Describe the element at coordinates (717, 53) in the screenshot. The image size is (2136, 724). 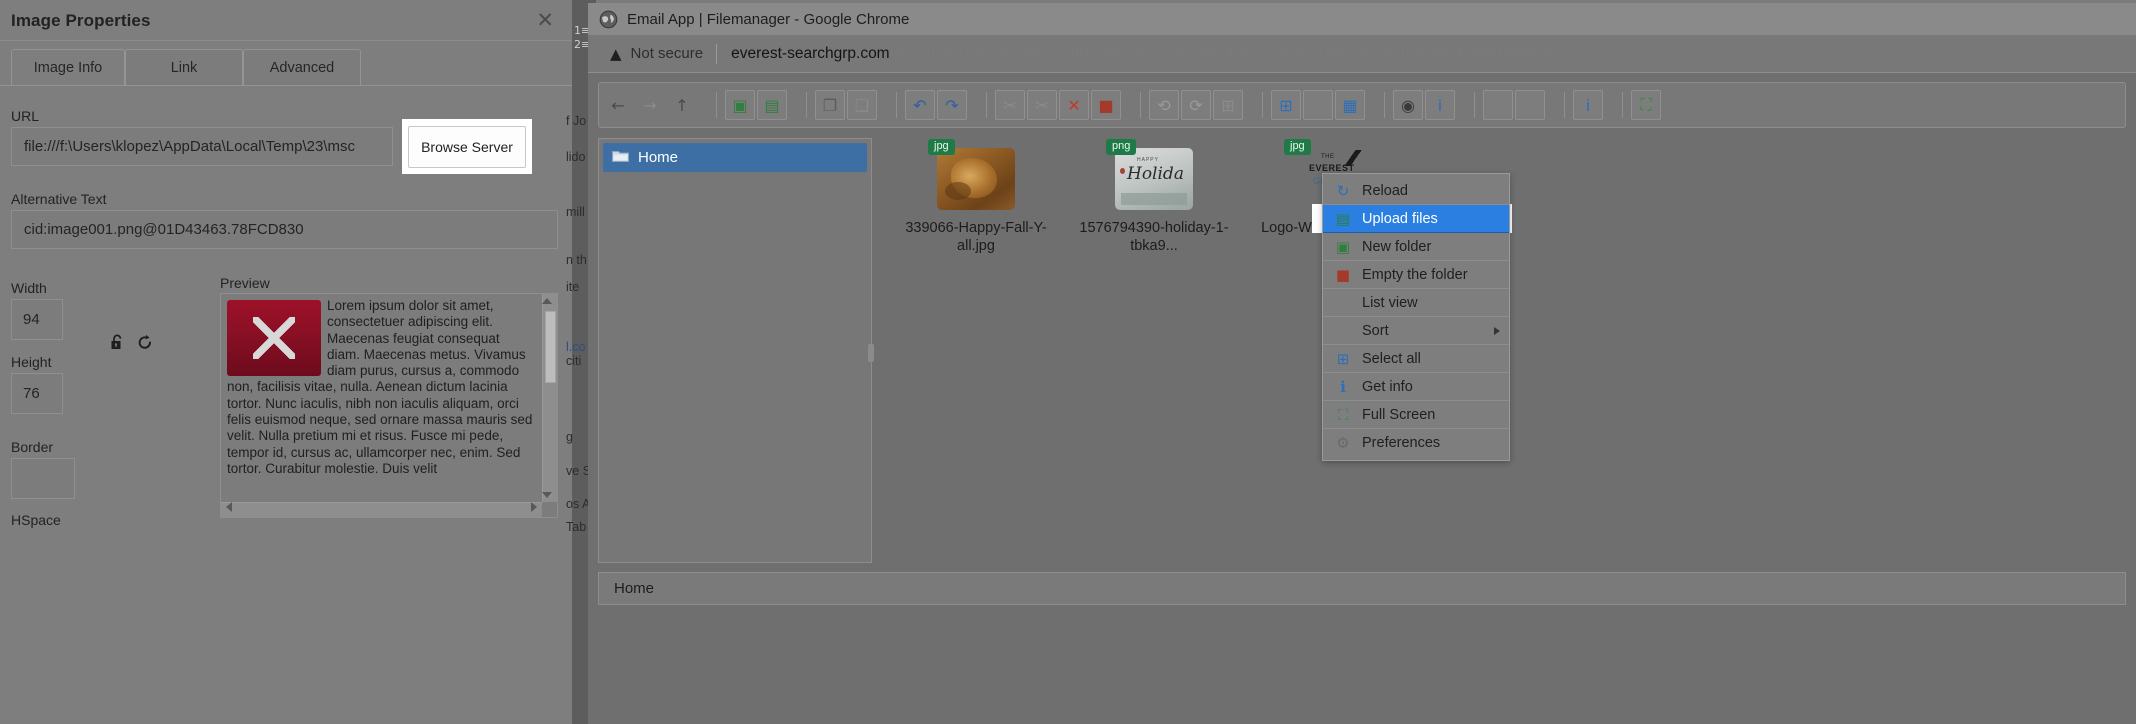
I see `omnibox-divider` at that location.